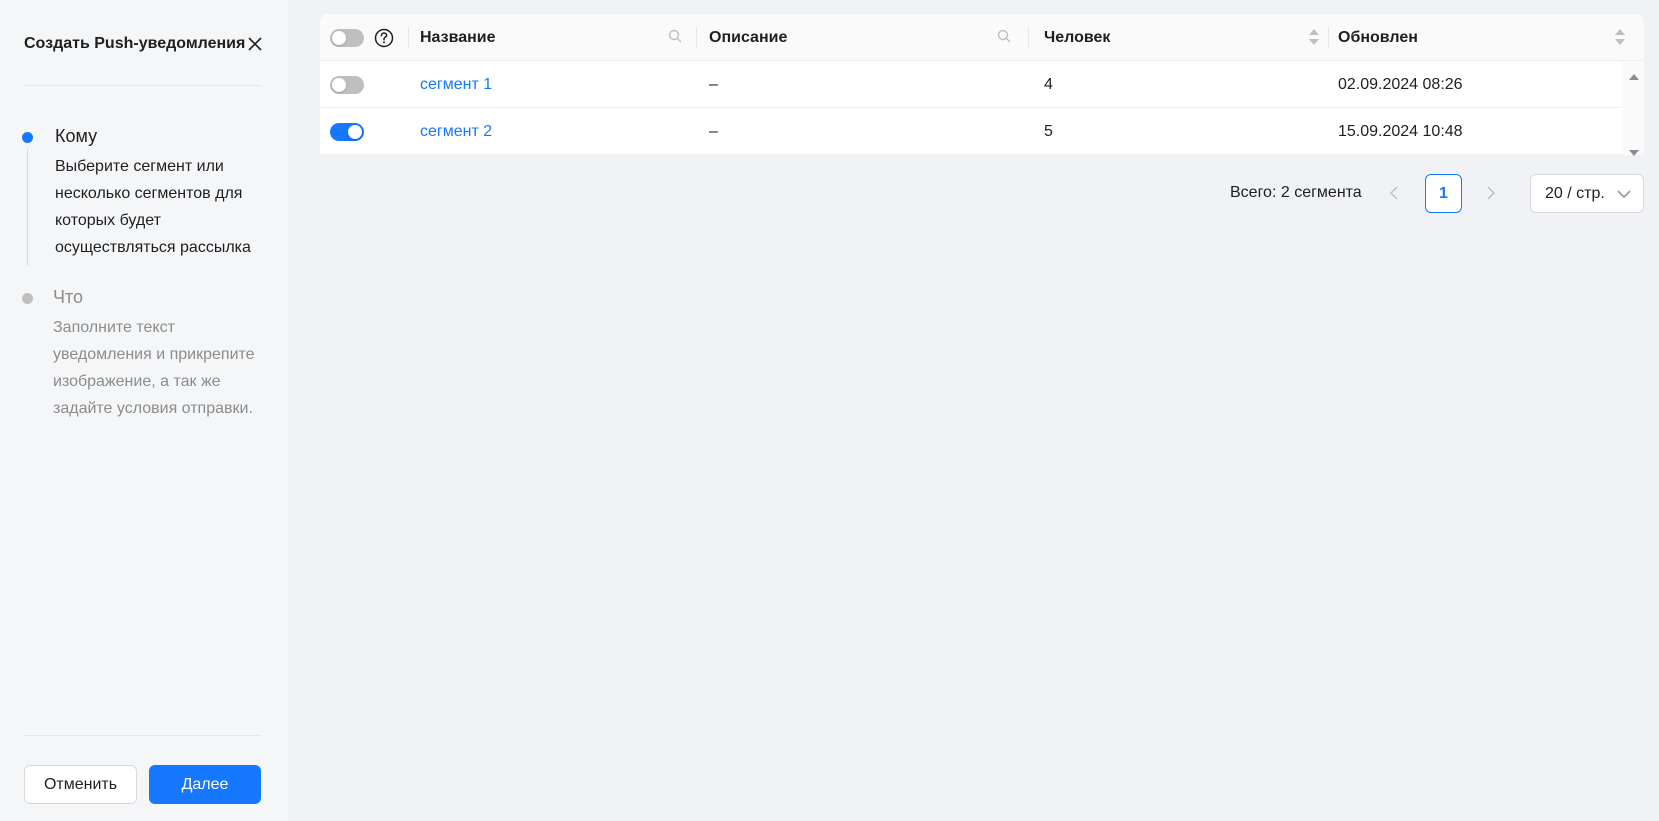 The width and height of the screenshot is (1659, 821). I want to click on step-connector, so click(27, 207).